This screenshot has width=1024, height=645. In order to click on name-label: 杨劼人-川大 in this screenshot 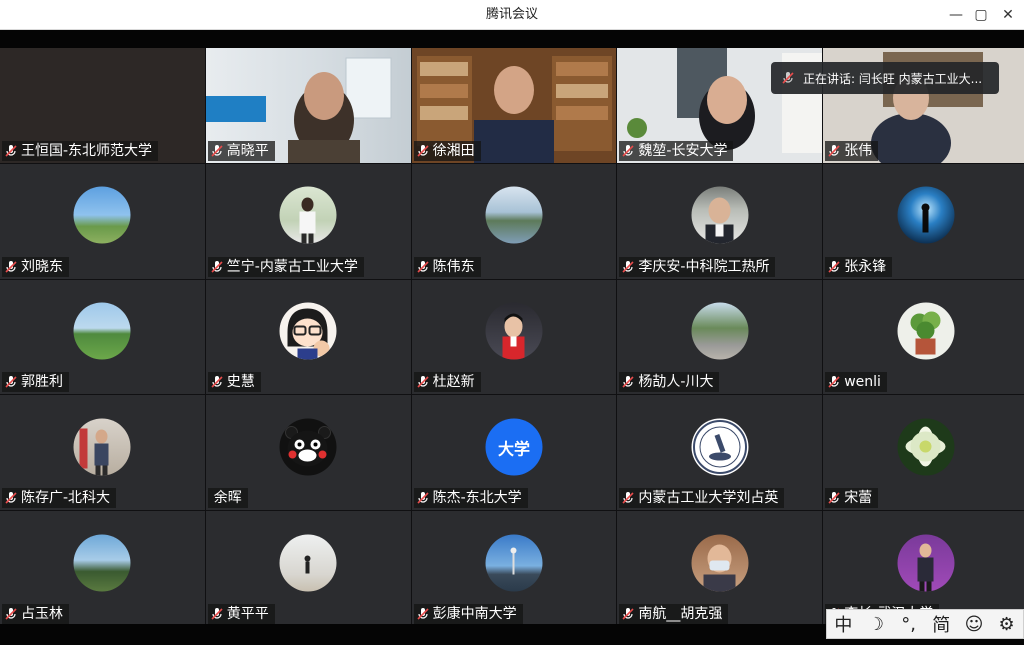, I will do `click(669, 382)`.